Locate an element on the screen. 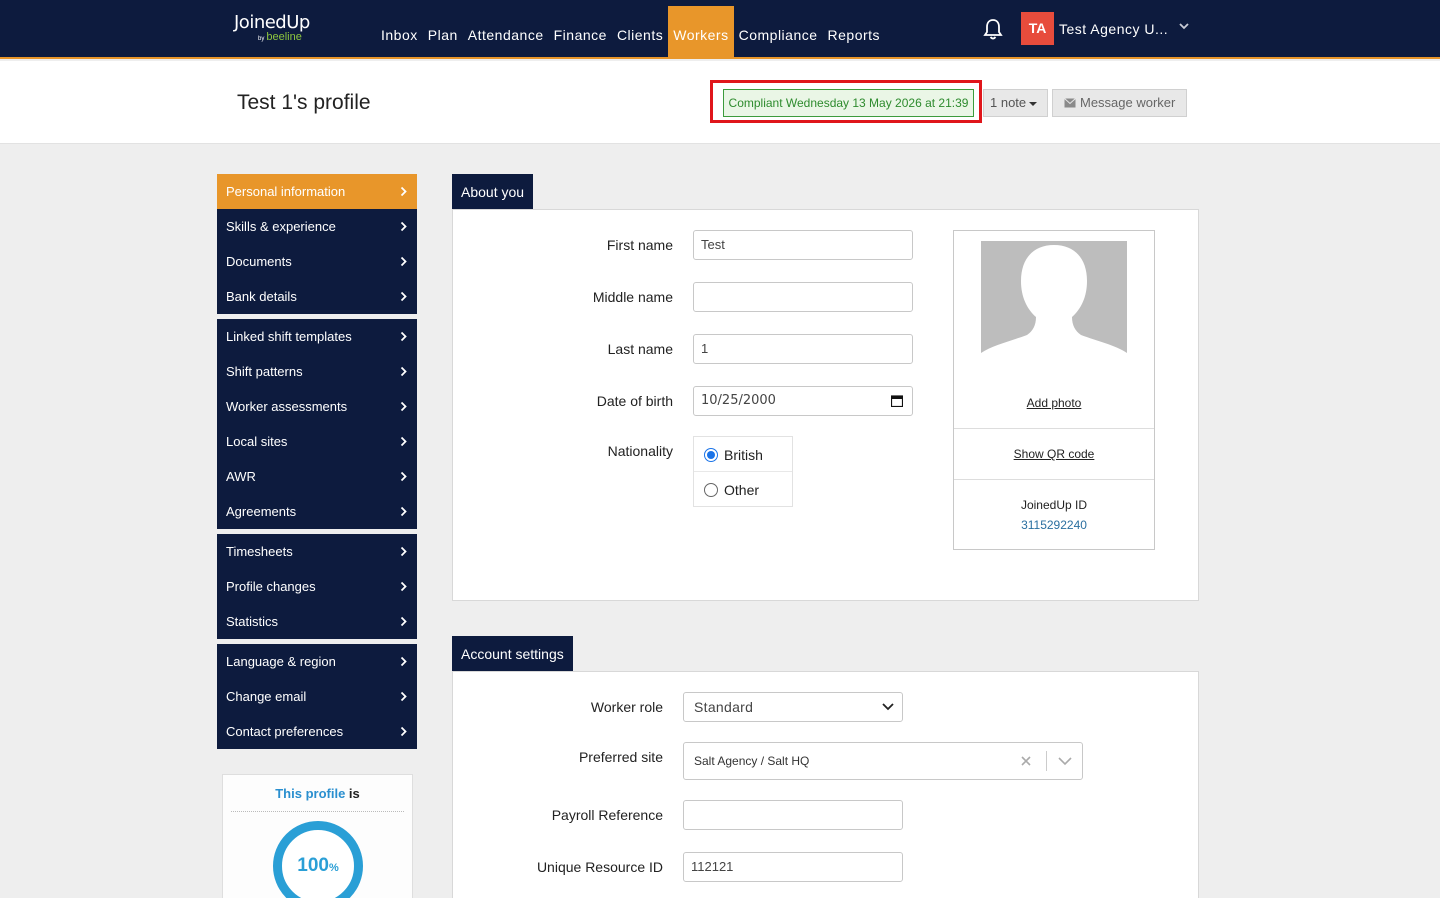 Image resolution: width=1440 pixels, height=898 pixels. nav-item-plan: Plan is located at coordinates (443, 32).